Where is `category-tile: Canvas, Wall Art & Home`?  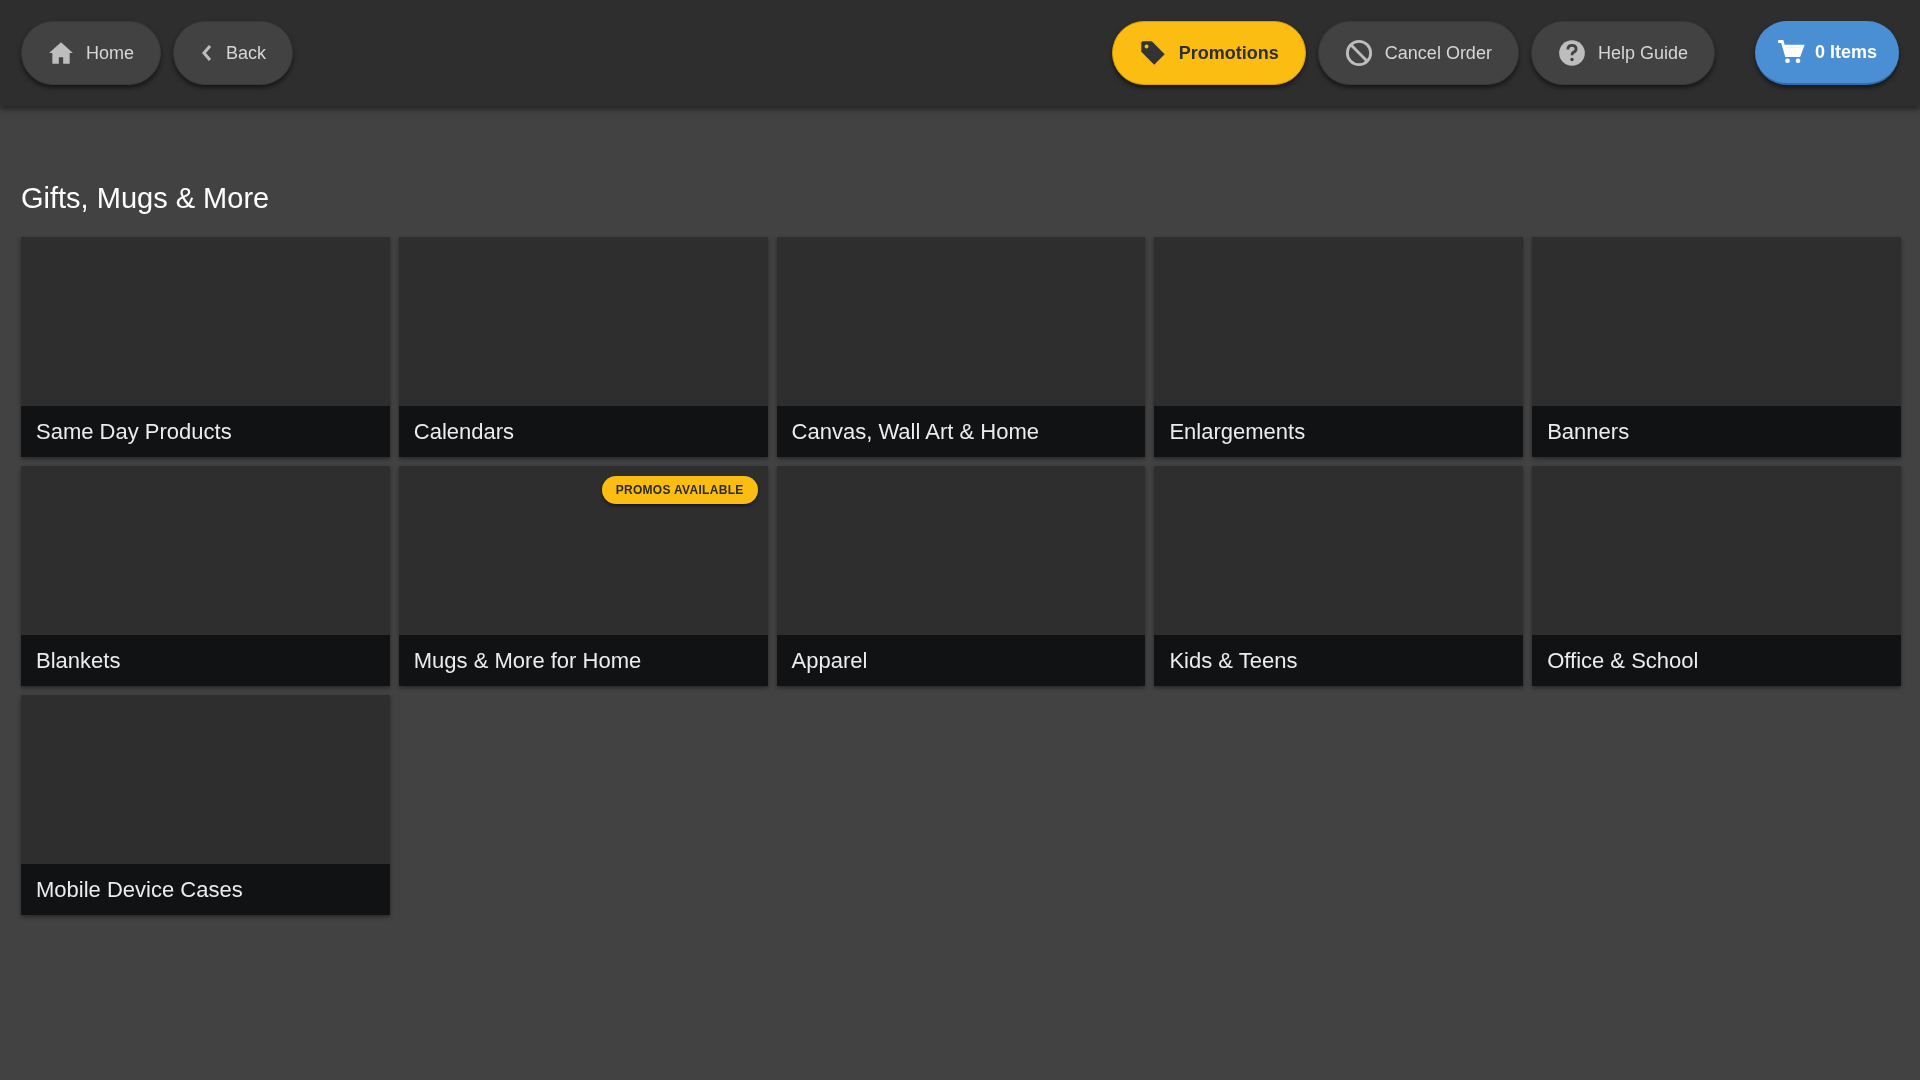 category-tile: Canvas, Wall Art & Home is located at coordinates (961, 347).